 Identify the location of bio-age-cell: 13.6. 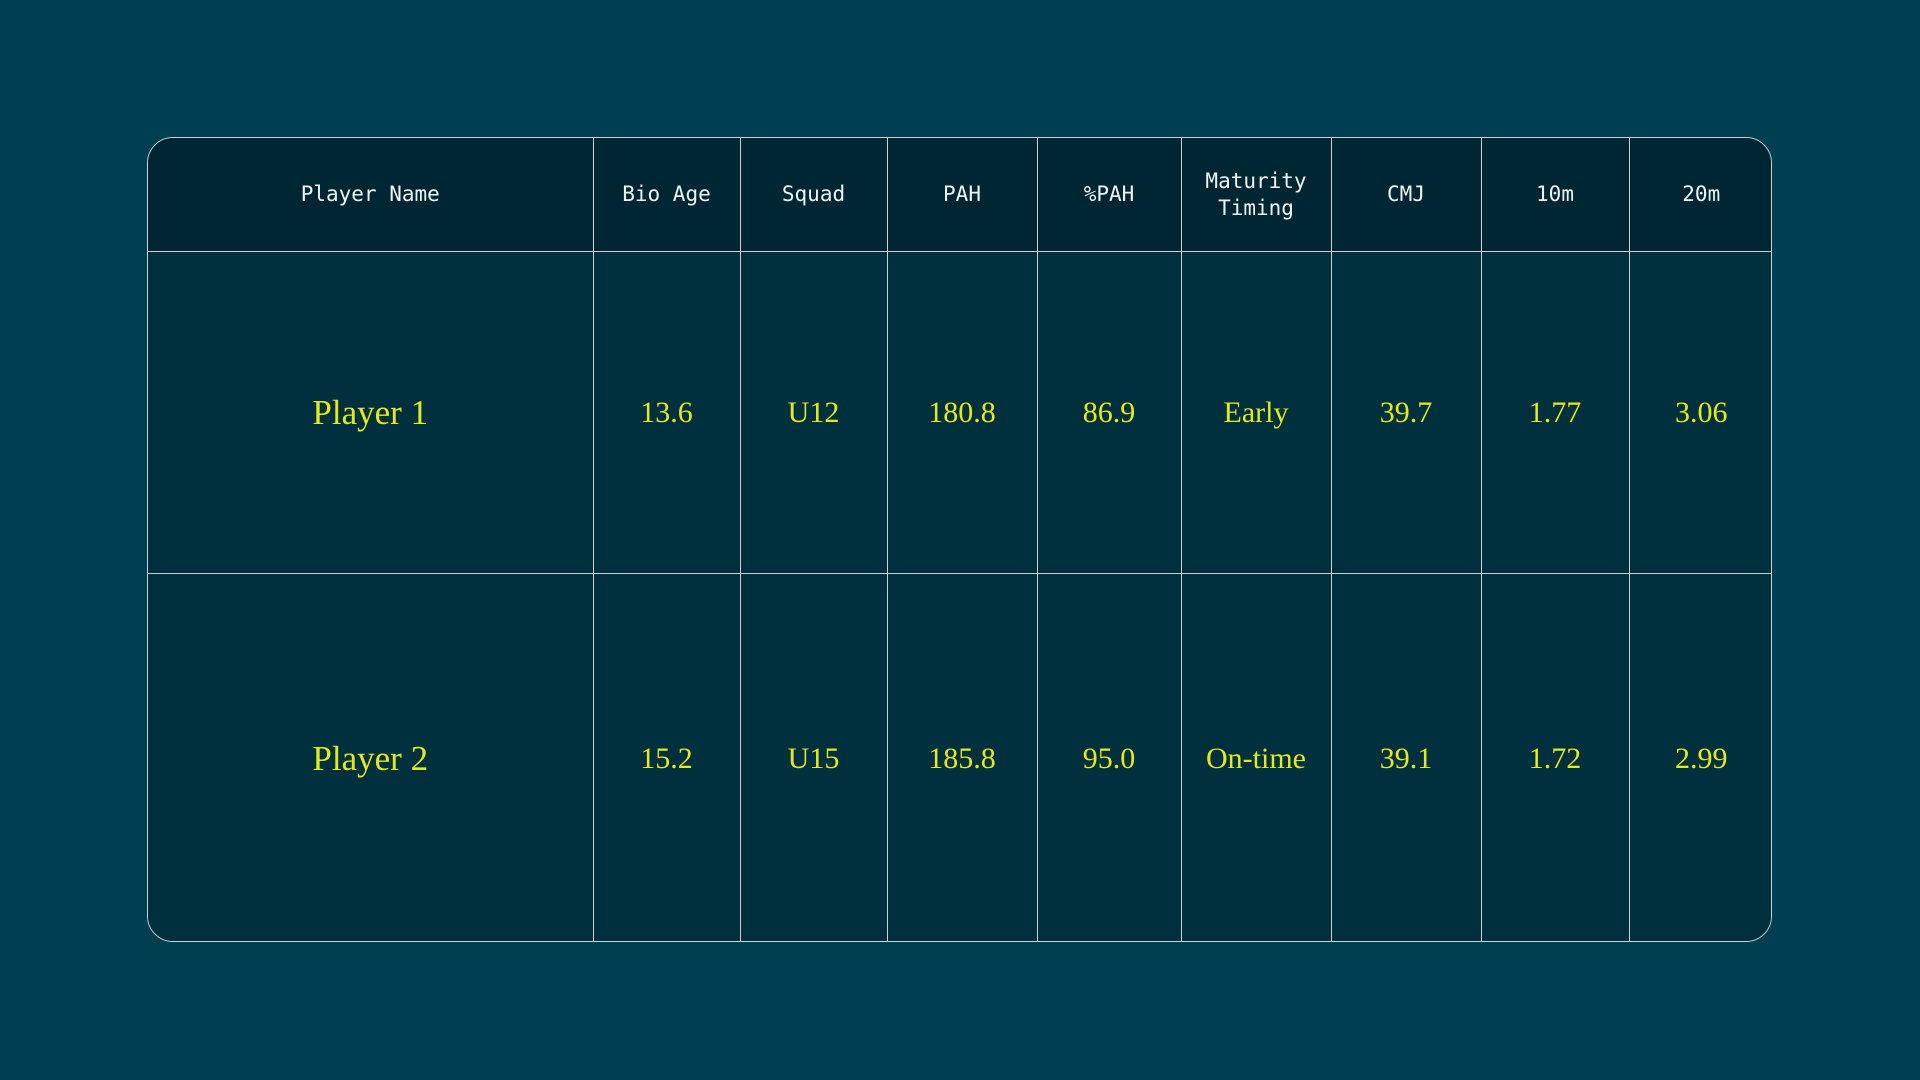
(667, 412).